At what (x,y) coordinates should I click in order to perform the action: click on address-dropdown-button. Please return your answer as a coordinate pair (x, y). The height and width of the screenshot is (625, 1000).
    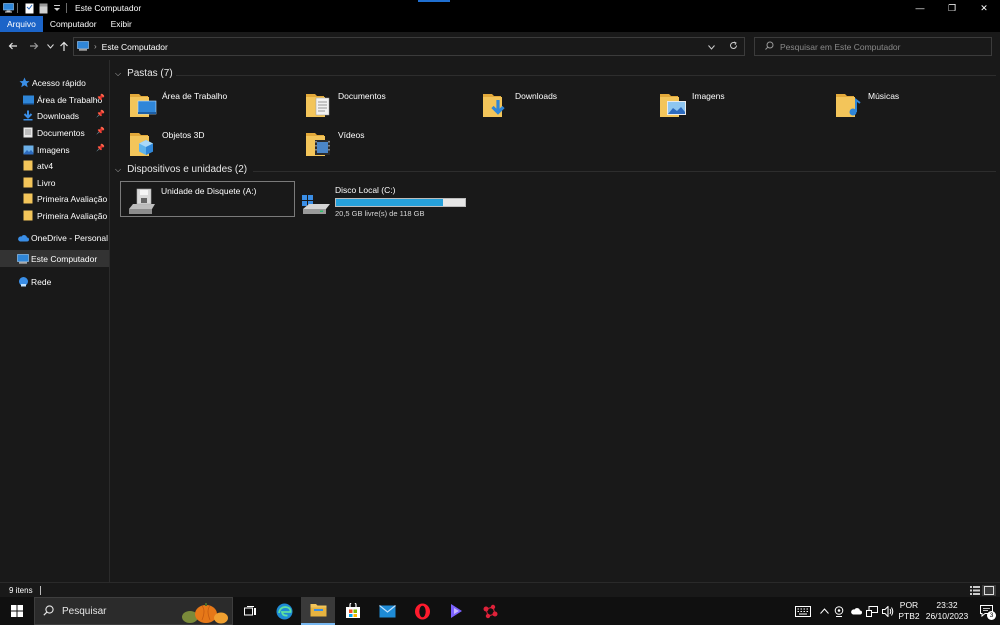
    Looking at the image, I should click on (711, 47).